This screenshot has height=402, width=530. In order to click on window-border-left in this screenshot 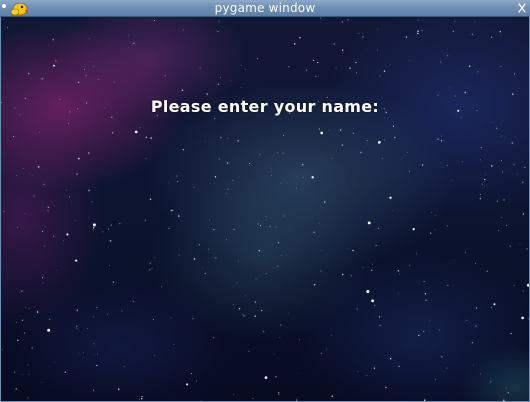, I will do `click(0, 209)`.